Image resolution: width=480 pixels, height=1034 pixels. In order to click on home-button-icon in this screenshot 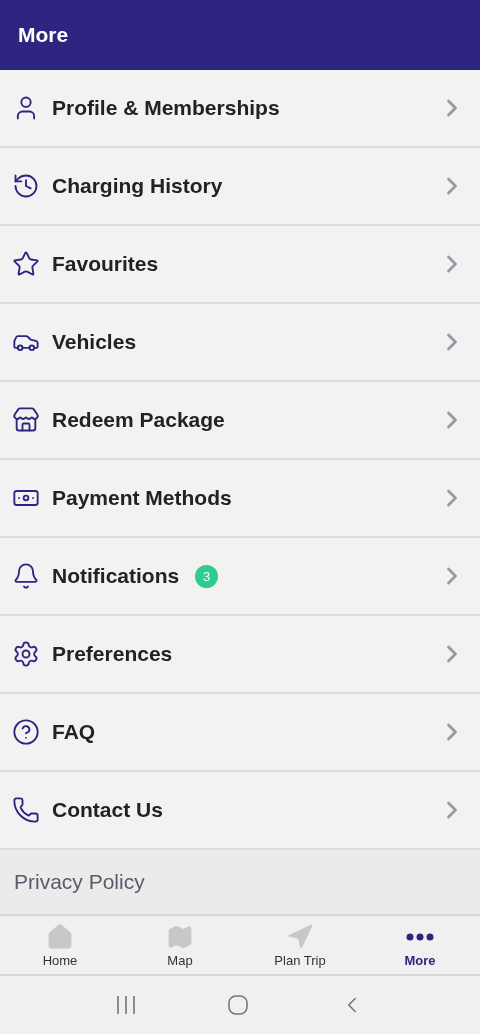, I will do `click(238, 1005)`.